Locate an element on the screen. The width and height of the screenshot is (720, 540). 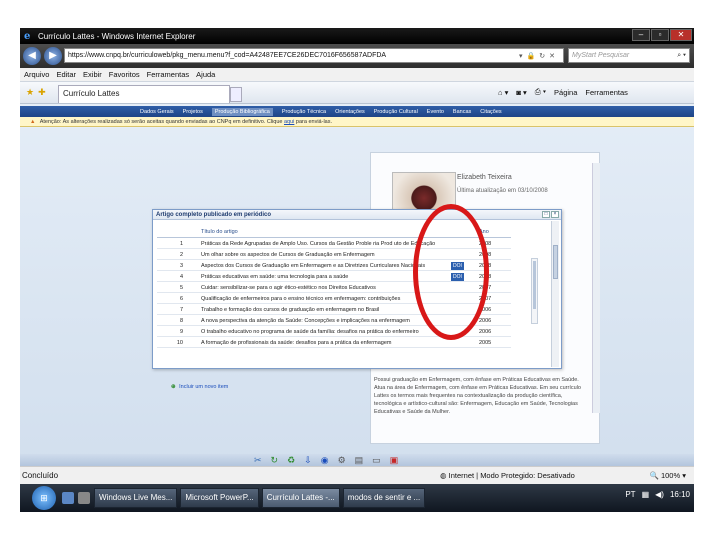
page-scrollbar is located at coordinates (596, 288).